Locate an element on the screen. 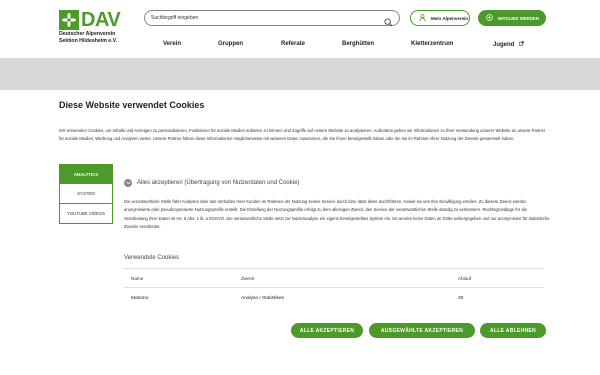  cell-name: Matomo is located at coordinates (140, 298).